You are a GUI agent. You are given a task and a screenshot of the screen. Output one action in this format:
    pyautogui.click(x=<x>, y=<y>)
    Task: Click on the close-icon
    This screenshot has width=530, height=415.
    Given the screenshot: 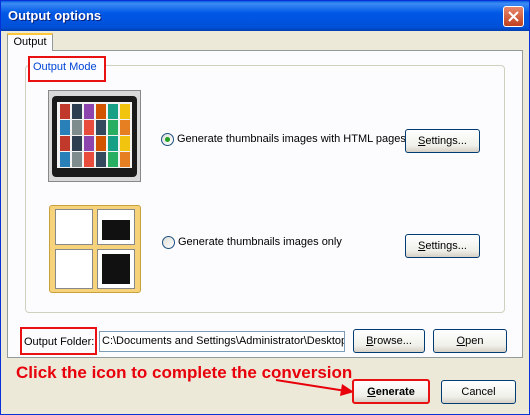 What is the action you would take?
    pyautogui.click(x=513, y=16)
    